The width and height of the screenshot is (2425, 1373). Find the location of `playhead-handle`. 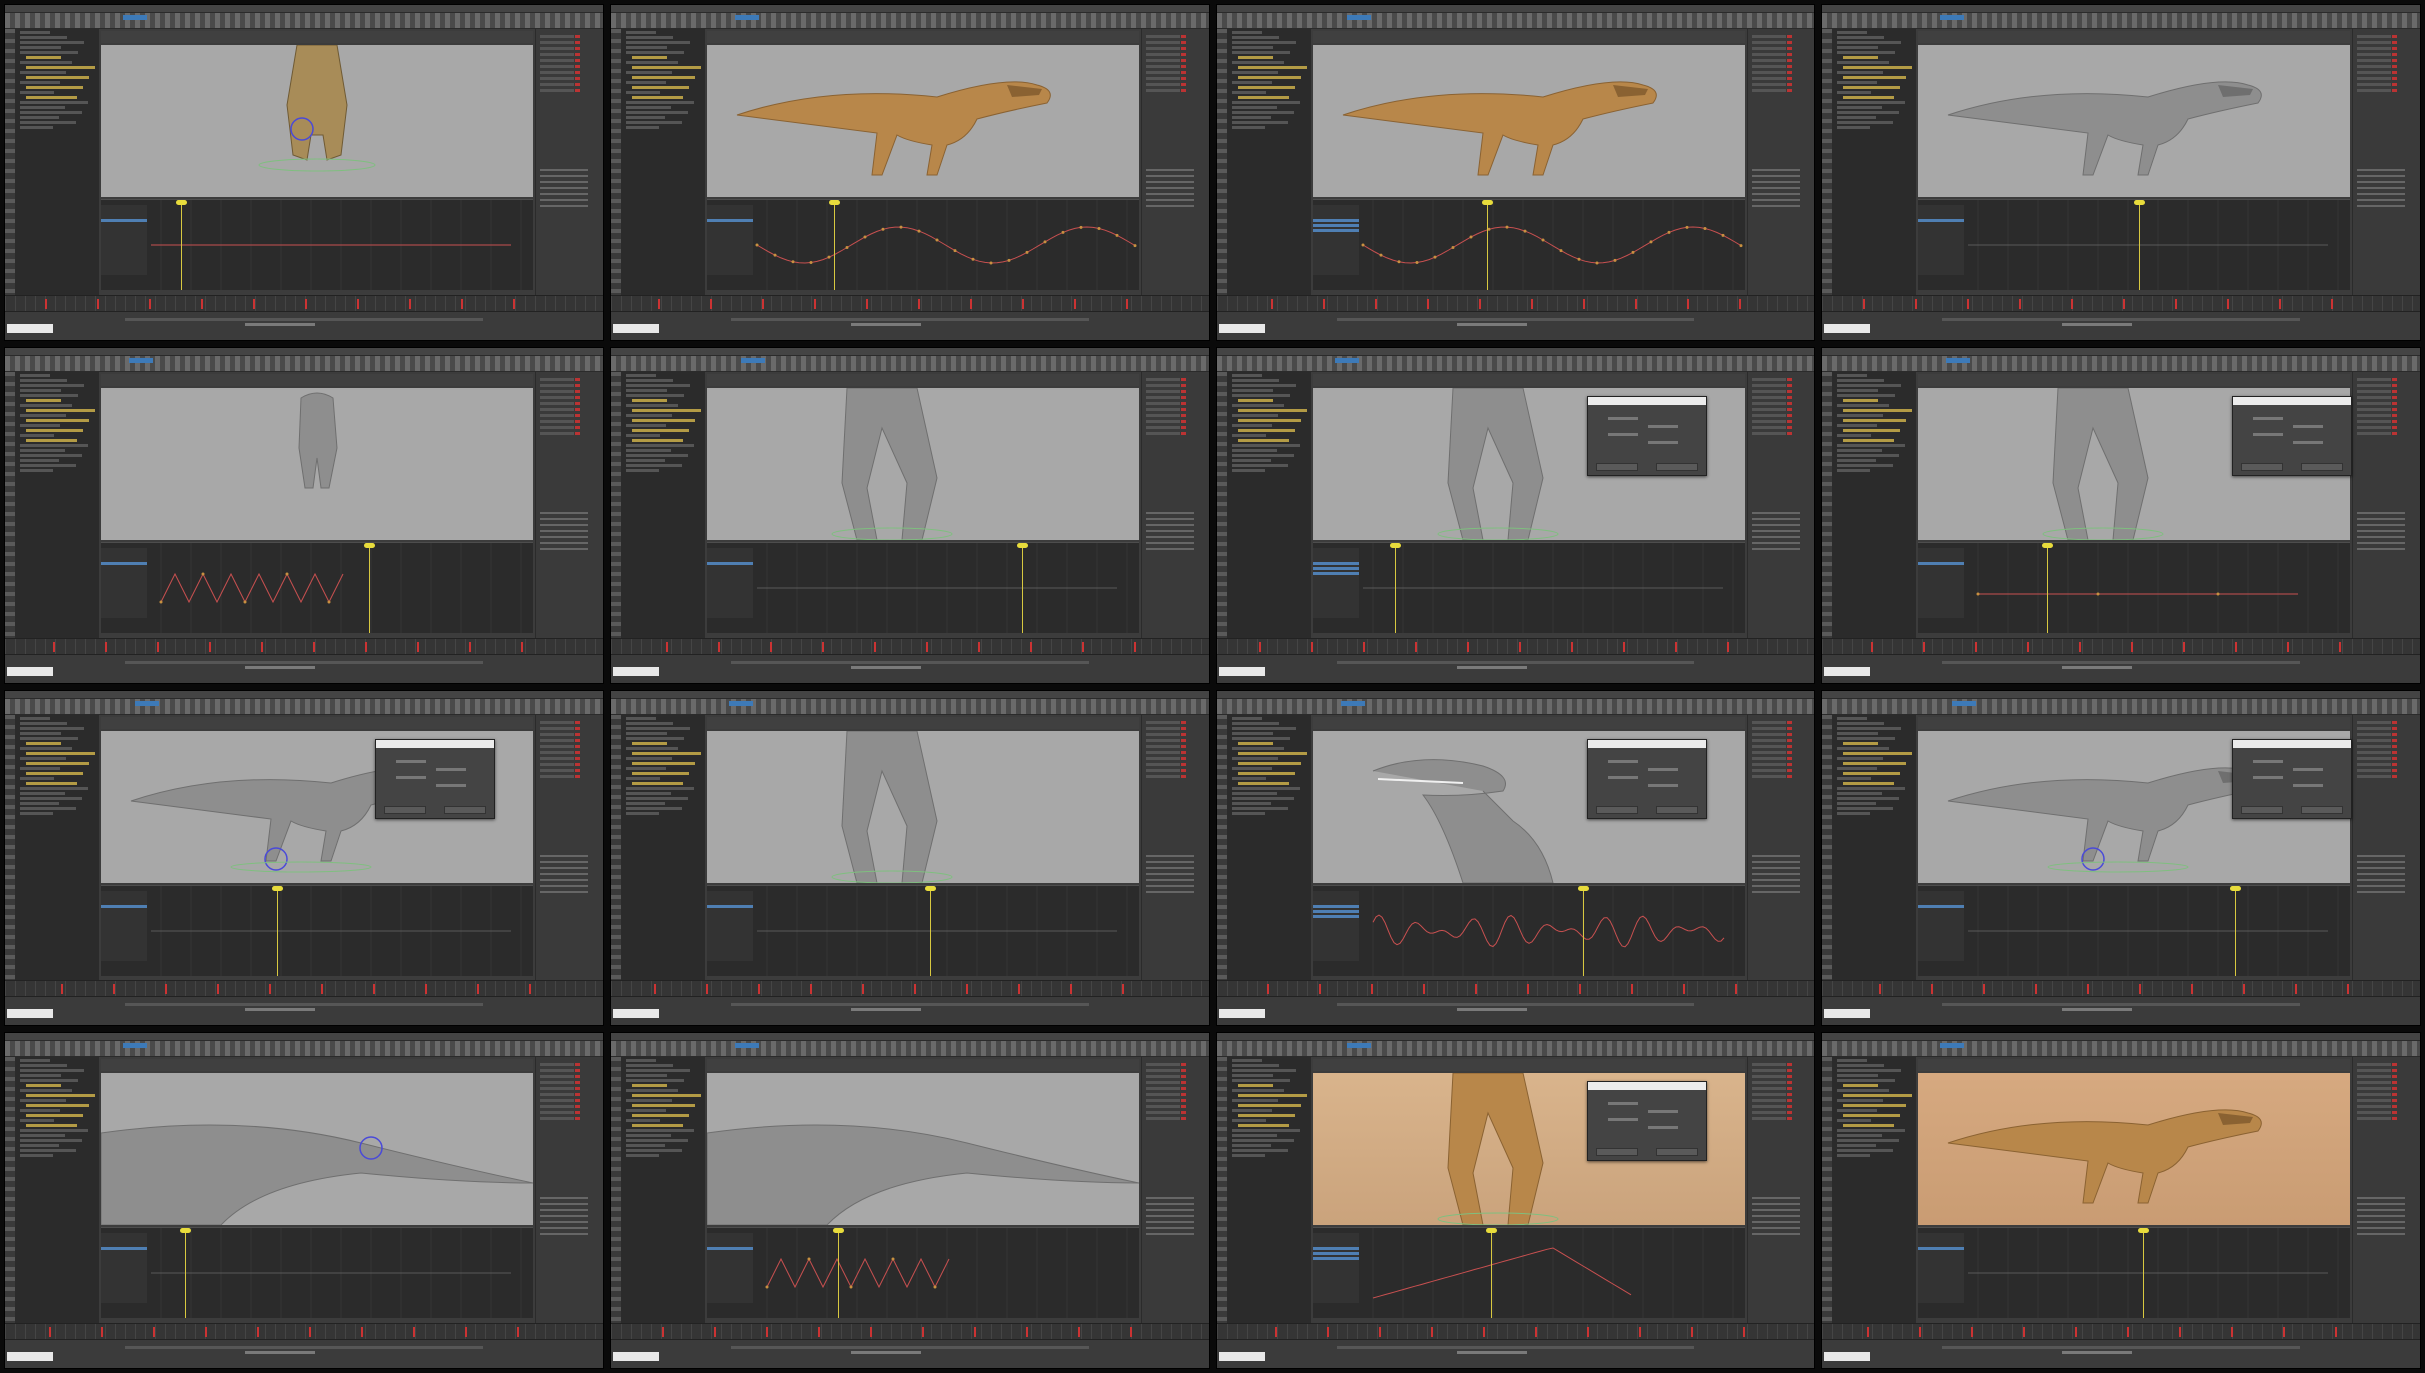

playhead-handle is located at coordinates (1487, 202).